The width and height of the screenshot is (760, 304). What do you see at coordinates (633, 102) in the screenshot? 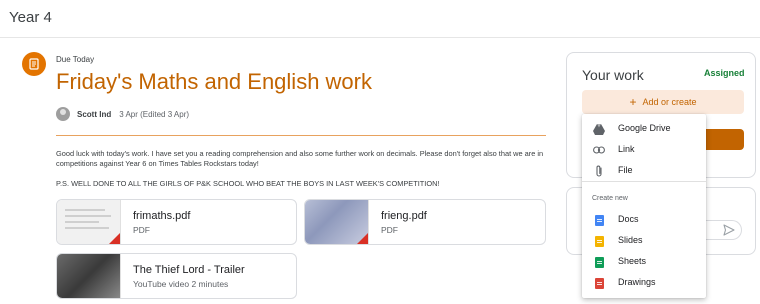
I see `plus-icon: +` at bounding box center [633, 102].